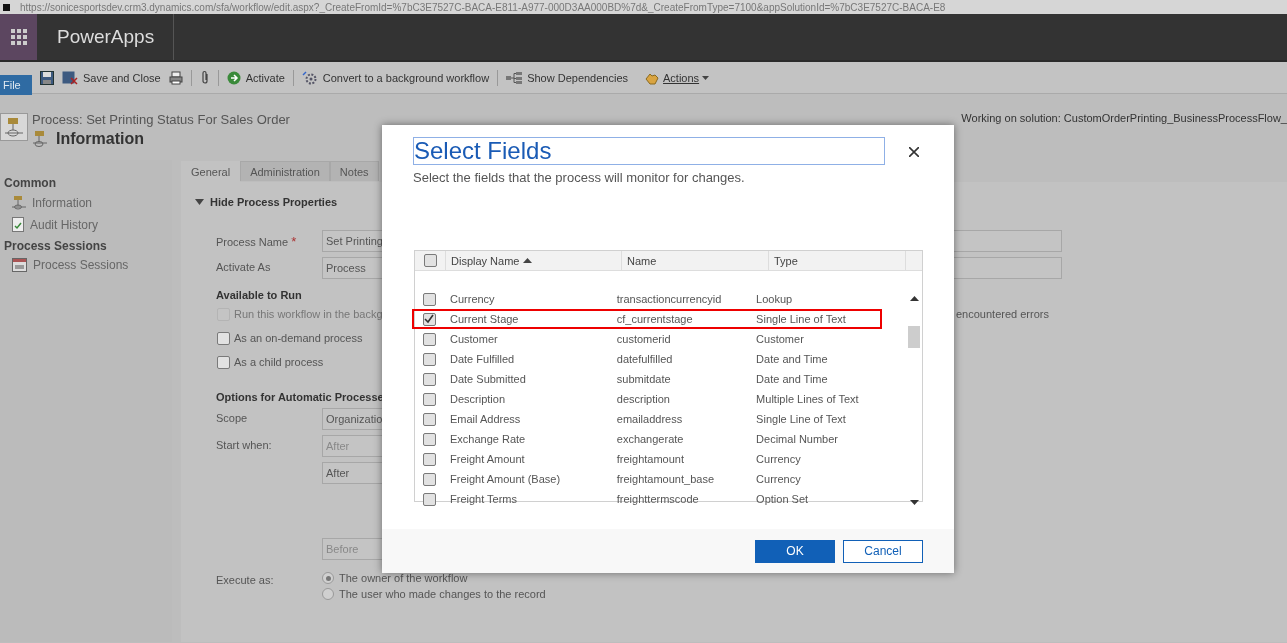 This screenshot has height=643, width=1287. I want to click on ok-button: OK, so click(795, 551).